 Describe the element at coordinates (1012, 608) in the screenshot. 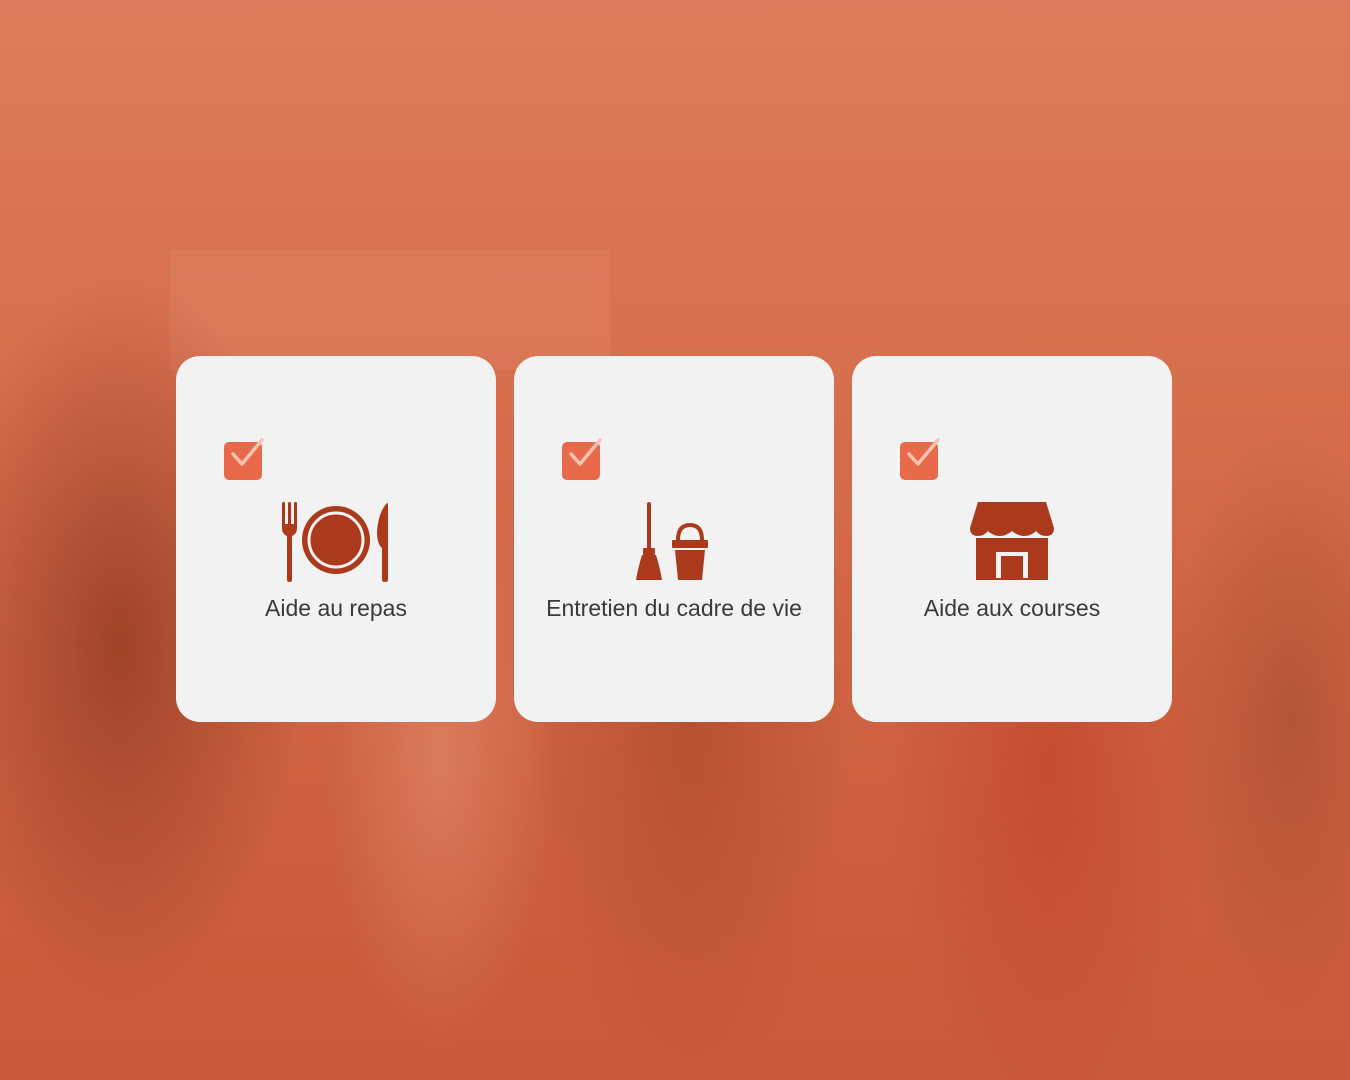

I see `service-label: Aide aux courses` at that location.